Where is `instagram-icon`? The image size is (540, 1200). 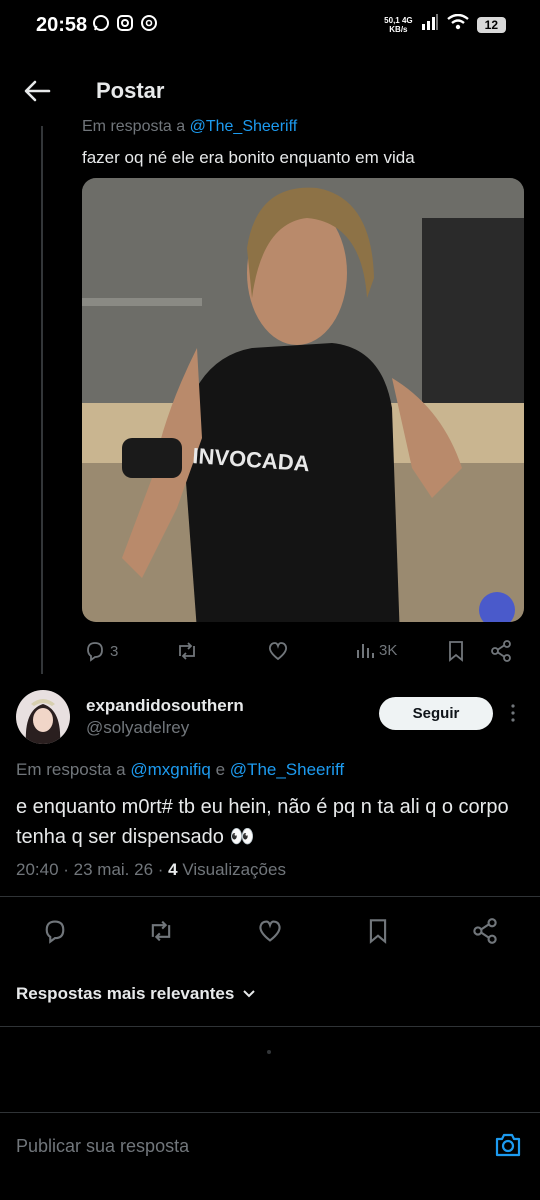 instagram-icon is located at coordinates (125, 23).